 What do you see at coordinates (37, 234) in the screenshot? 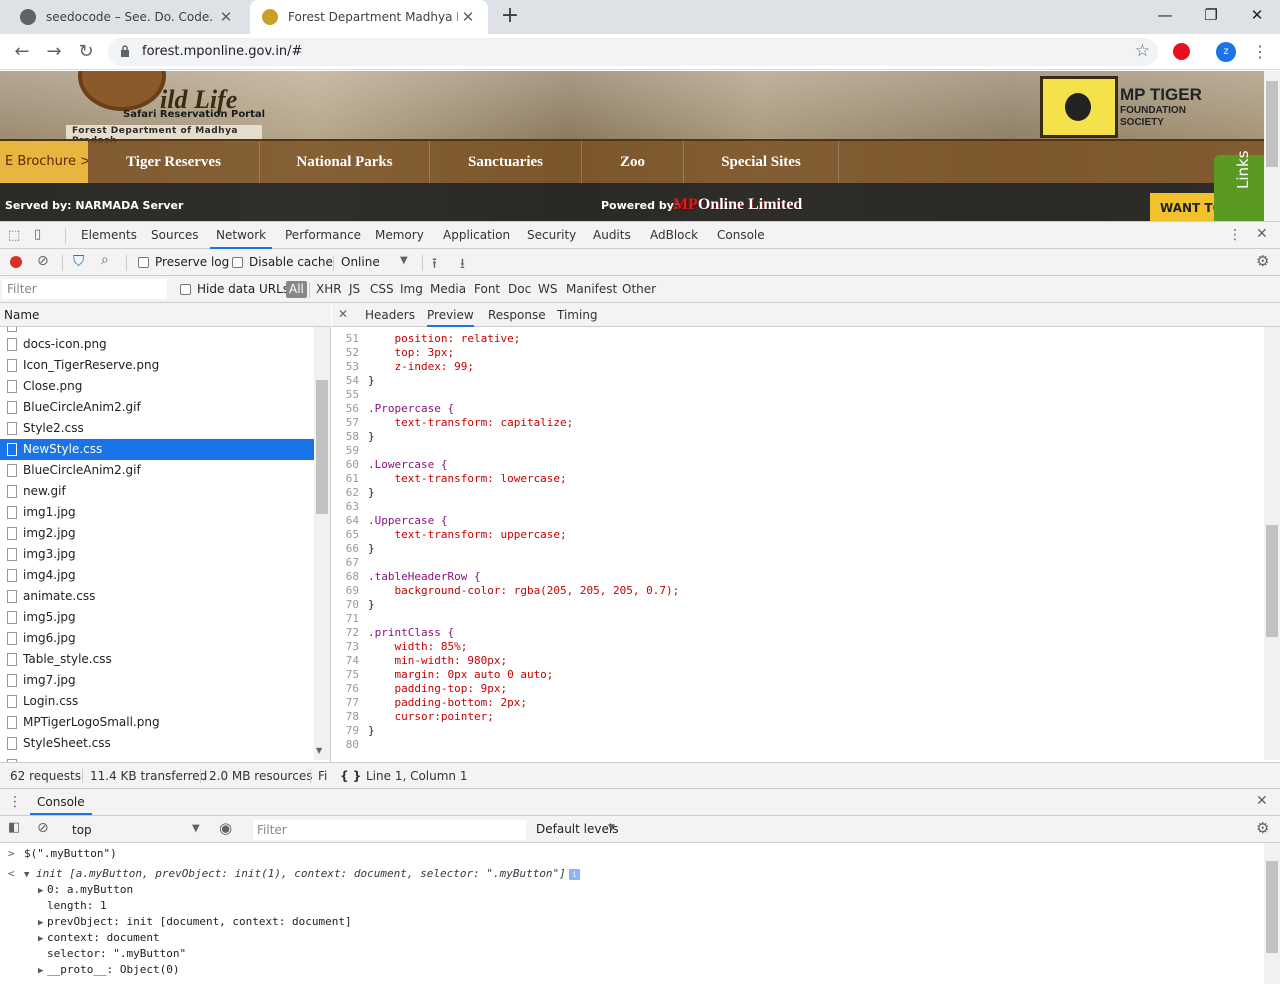
I see `device-toolbar-icon: ▯` at bounding box center [37, 234].